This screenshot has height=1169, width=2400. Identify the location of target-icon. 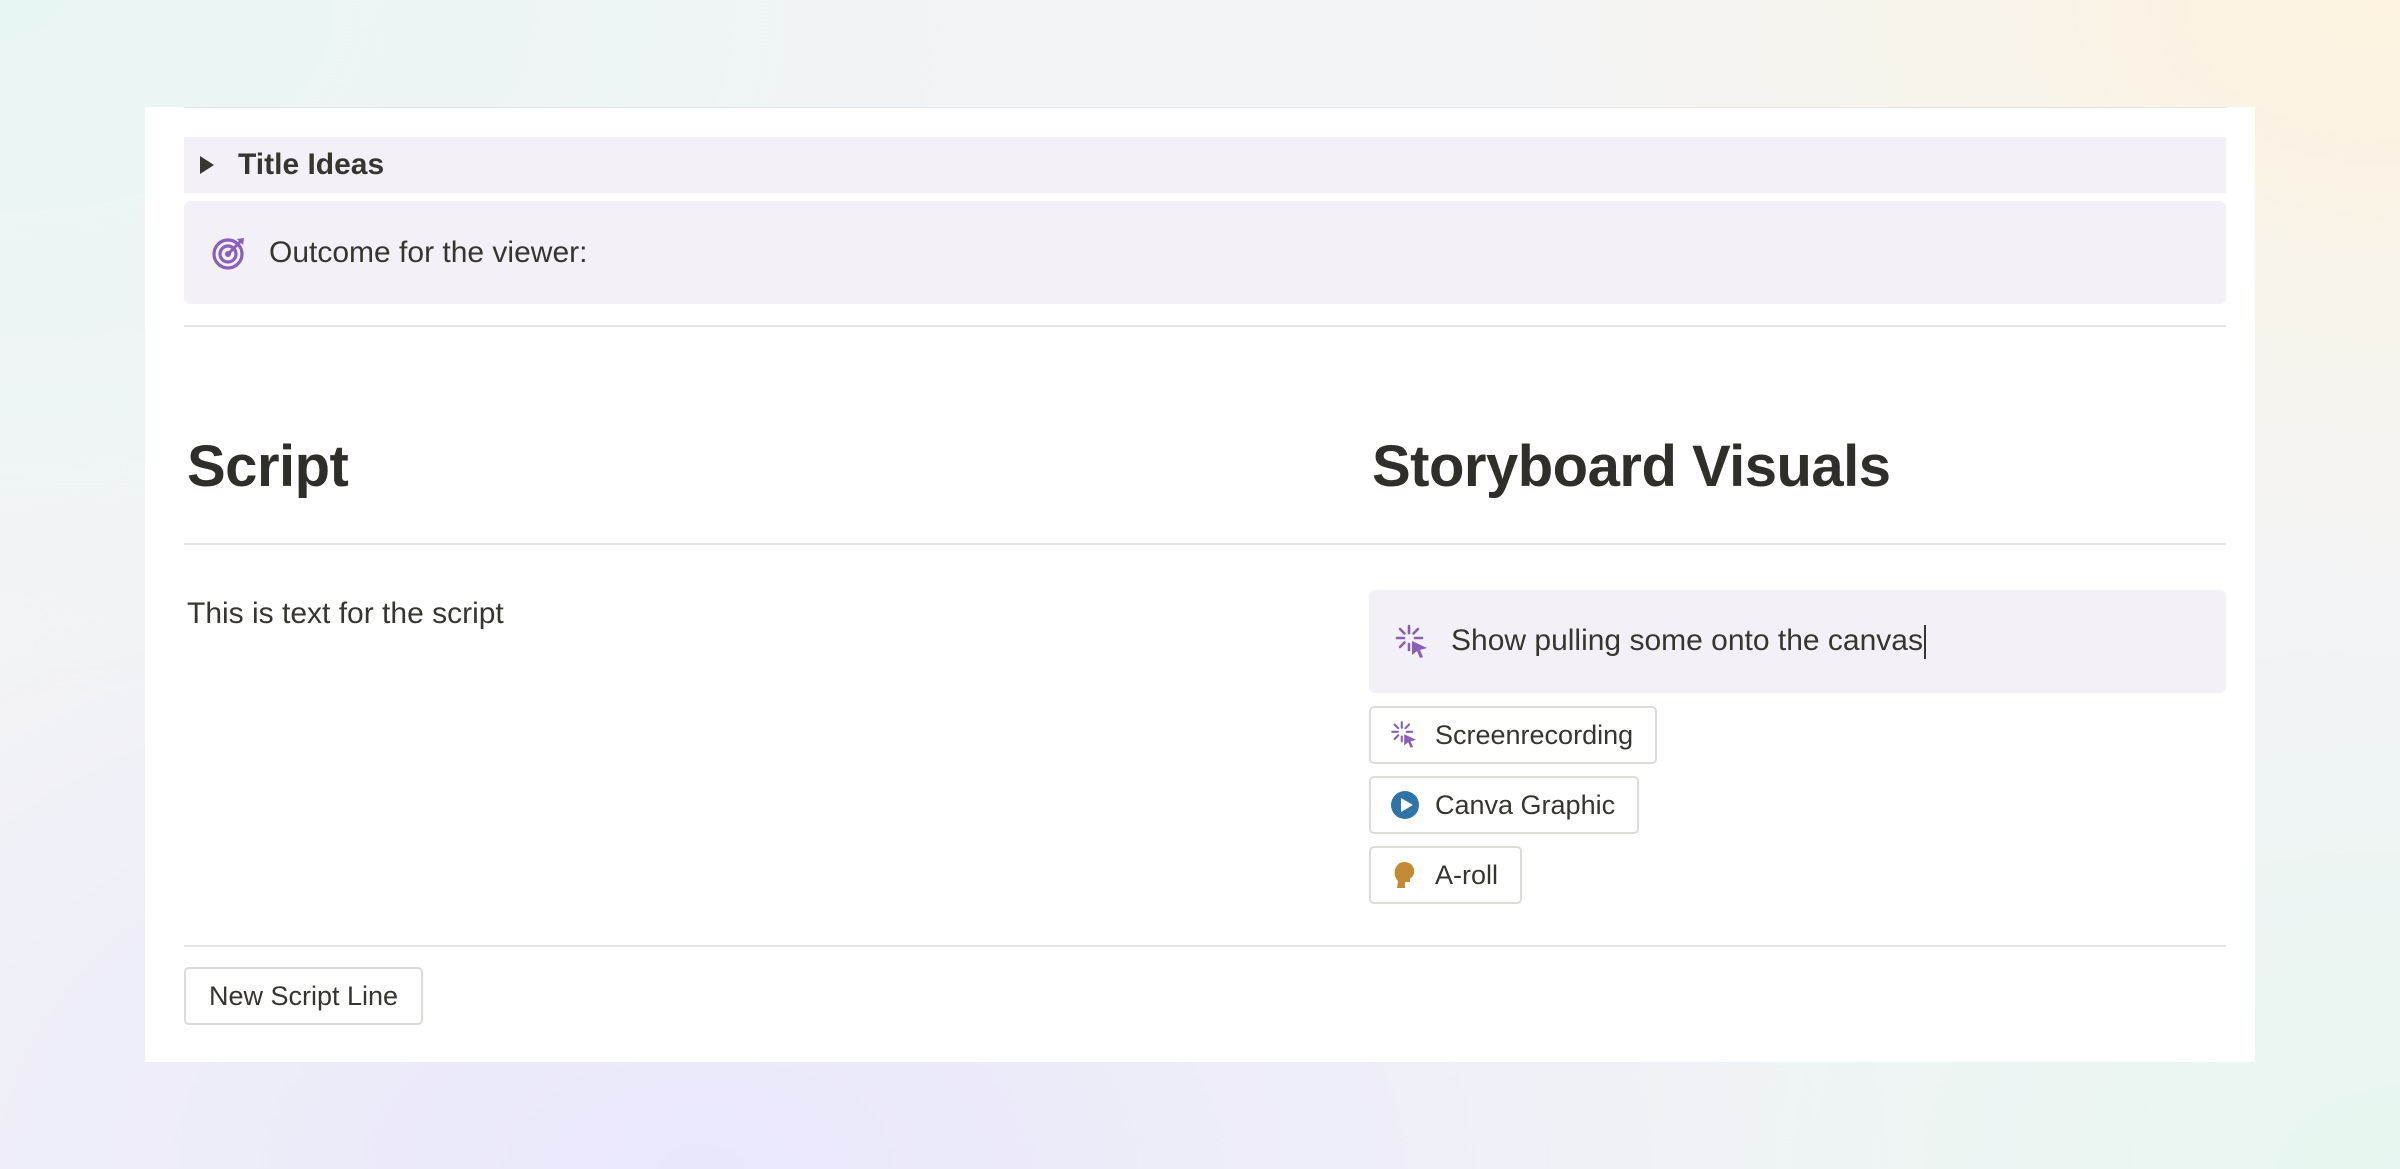
(228, 253).